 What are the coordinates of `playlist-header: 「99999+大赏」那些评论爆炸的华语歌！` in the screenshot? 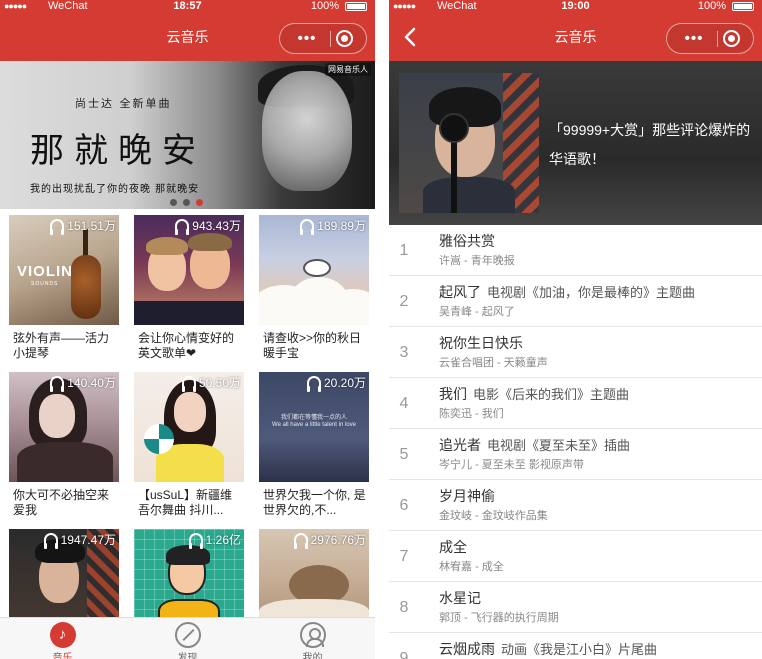 It's located at (575, 143).